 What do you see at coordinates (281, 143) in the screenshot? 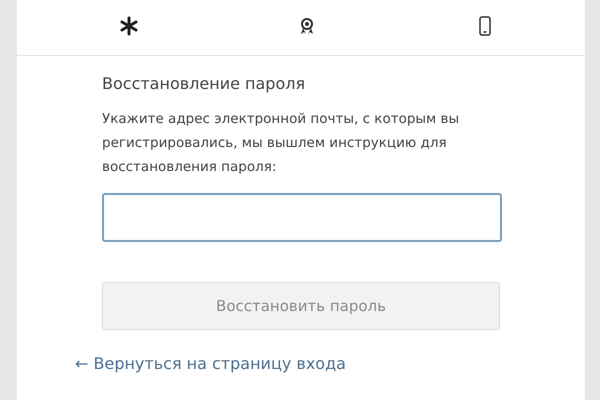
I see `instruction-text: Укажите адрес электронной почты, с которым вы регистрировались, мы вышлем инструкцию для восстановления пароля:` at bounding box center [281, 143].